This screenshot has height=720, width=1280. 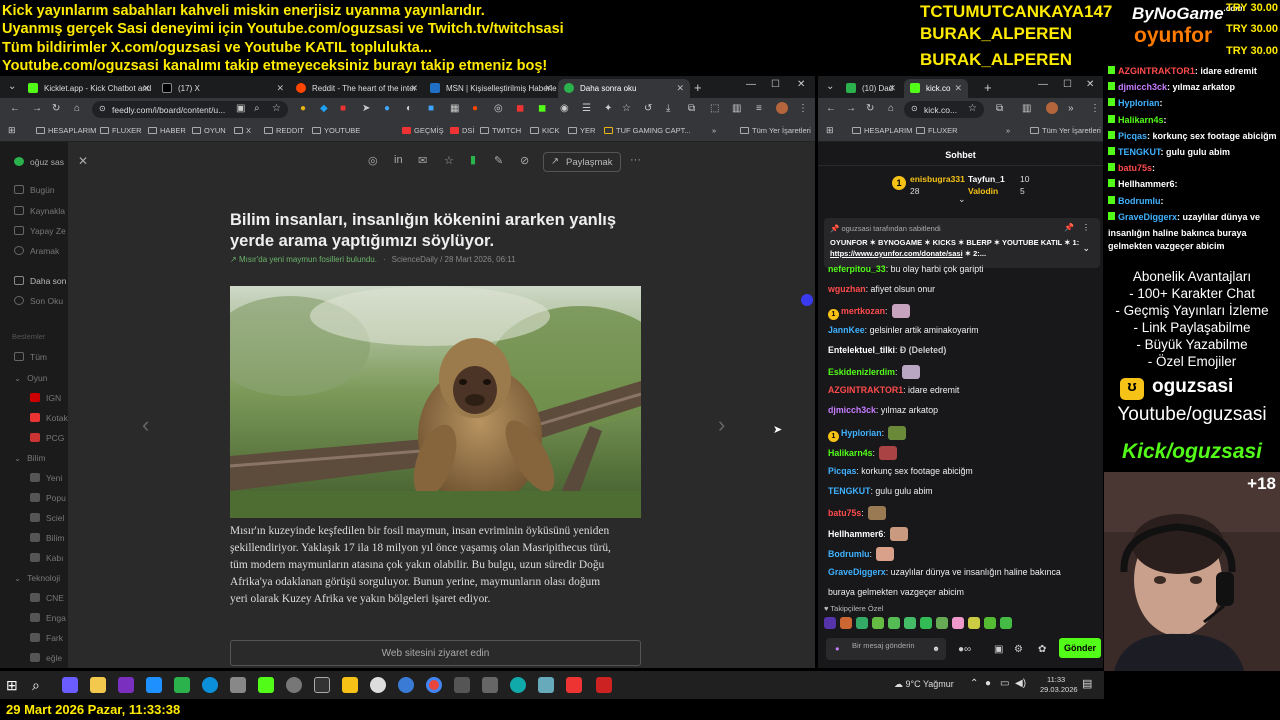 What do you see at coordinates (545, 130) in the screenshot?
I see `bookmark-item: KICK` at bounding box center [545, 130].